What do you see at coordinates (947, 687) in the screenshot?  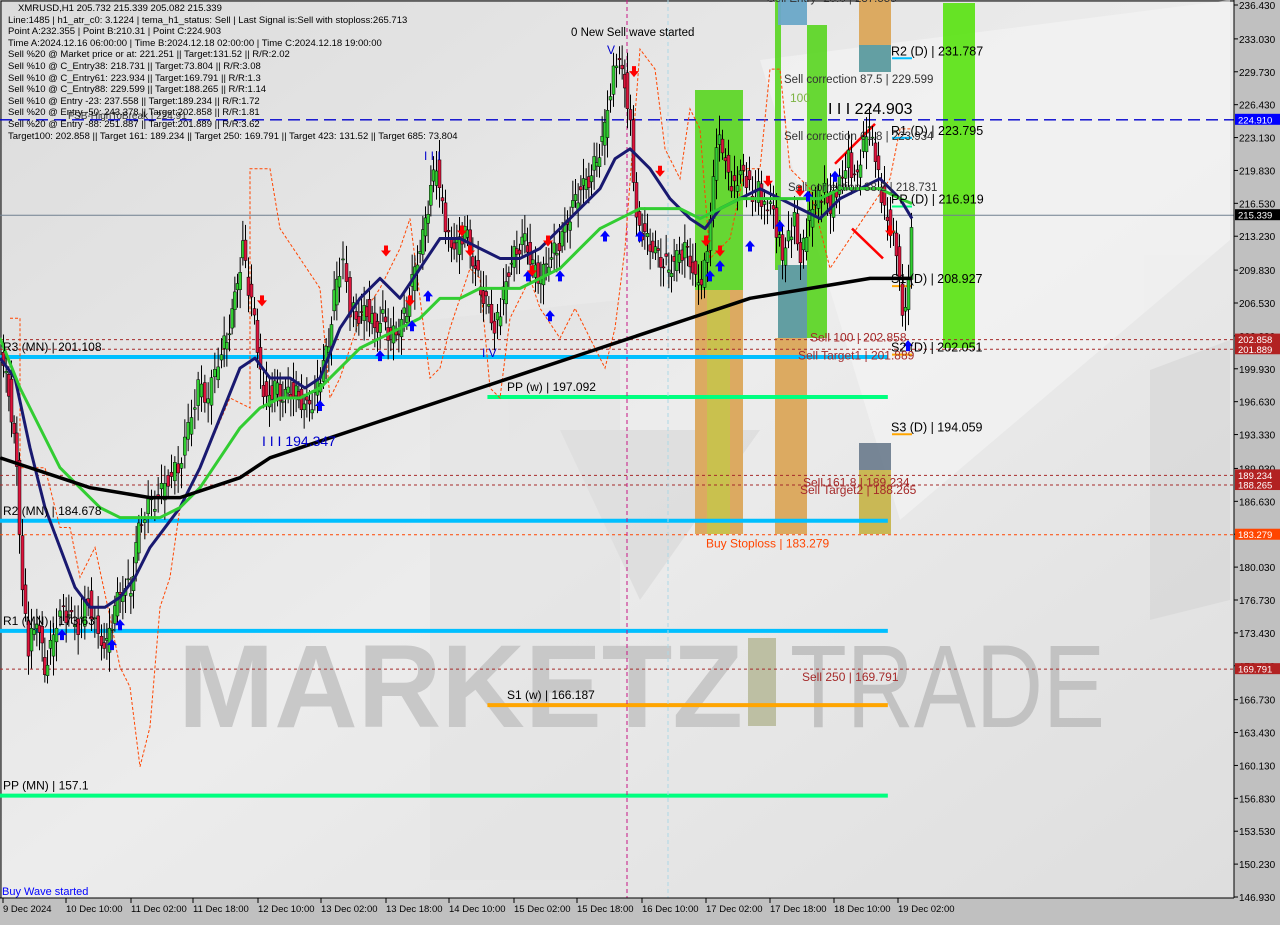 I see `watermark-right-text: TRADE` at bounding box center [947, 687].